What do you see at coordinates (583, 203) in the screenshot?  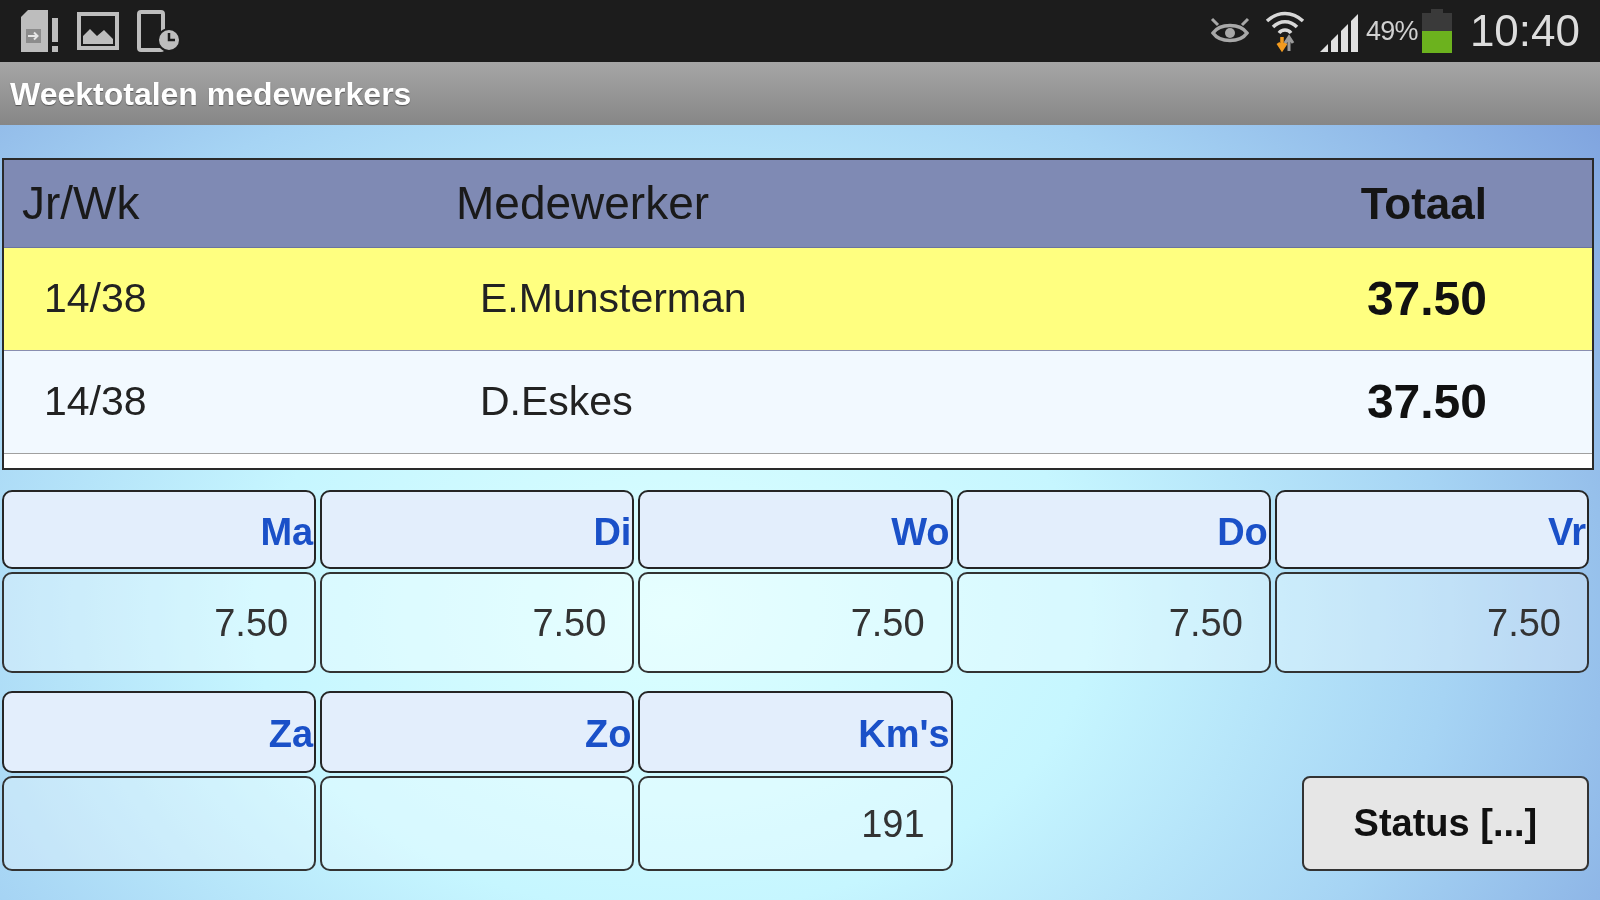 I see `column-header: Medewerker` at bounding box center [583, 203].